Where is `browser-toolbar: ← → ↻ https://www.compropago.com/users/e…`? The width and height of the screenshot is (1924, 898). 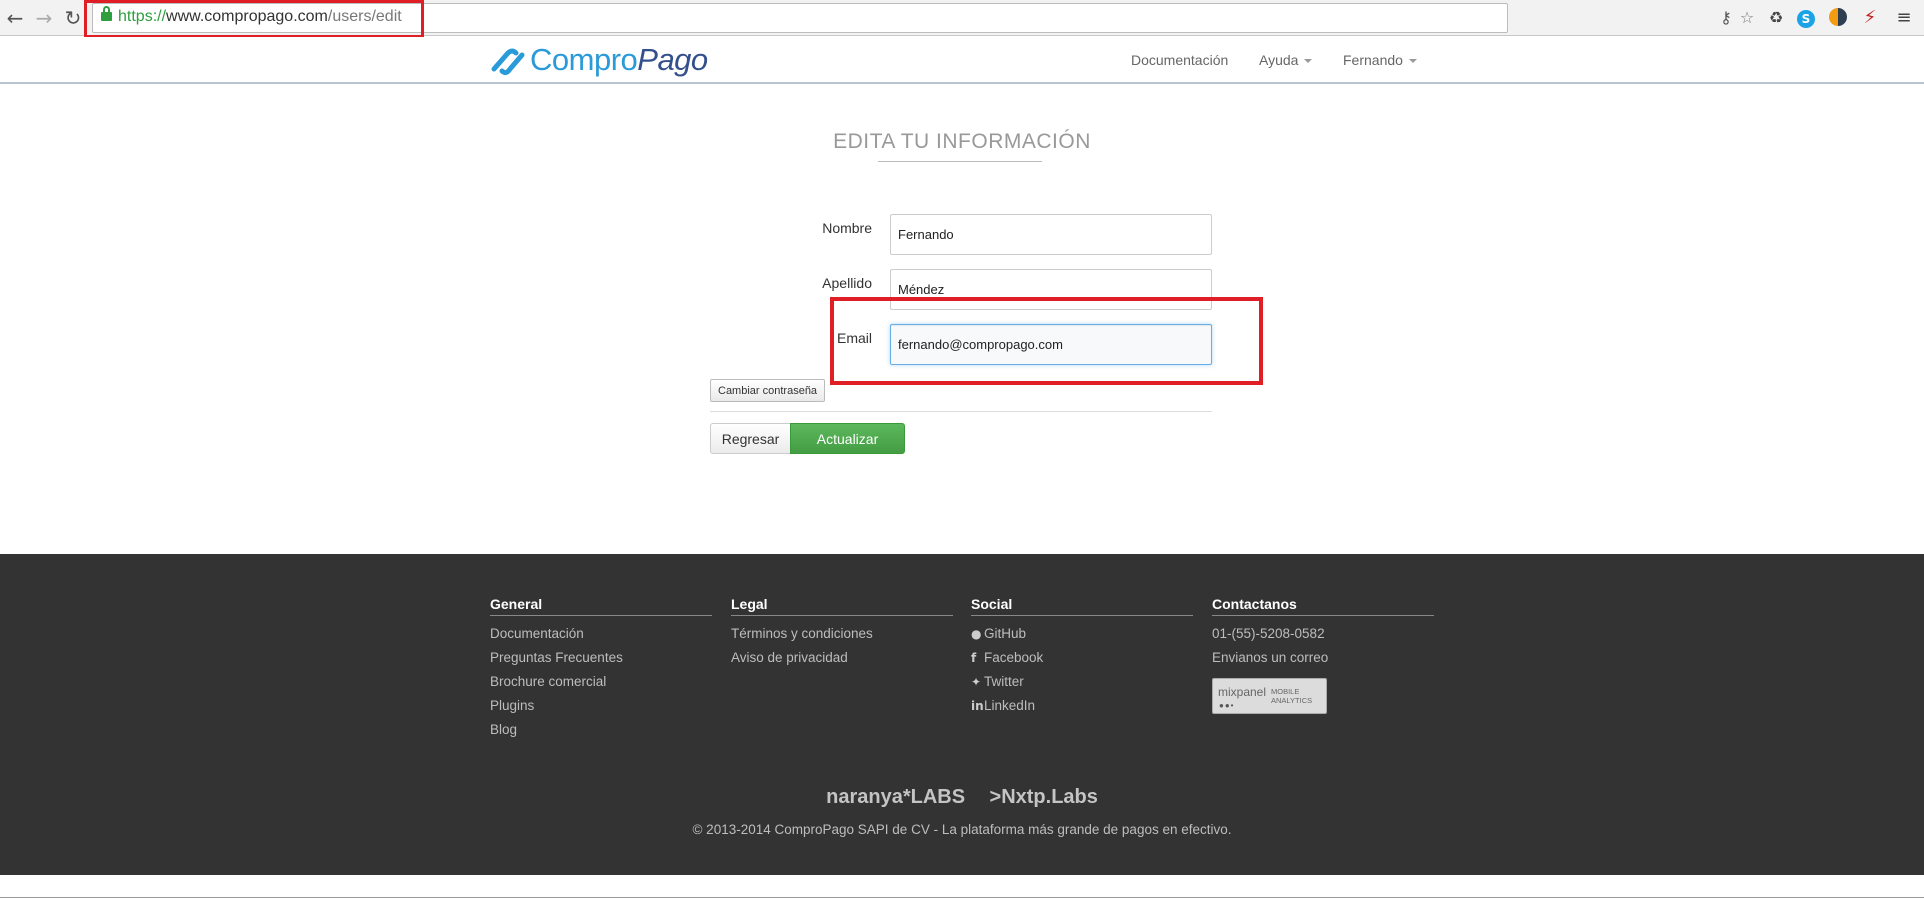
browser-toolbar: ← → ↻ https://www.compropago.com/users/e… is located at coordinates (962, 19).